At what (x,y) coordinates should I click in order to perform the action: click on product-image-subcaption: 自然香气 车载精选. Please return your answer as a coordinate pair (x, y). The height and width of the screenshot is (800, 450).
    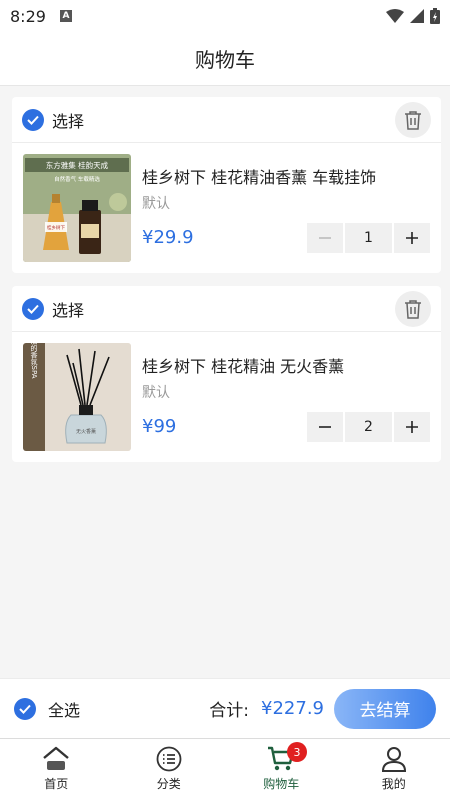
    Looking at the image, I should click on (77, 179).